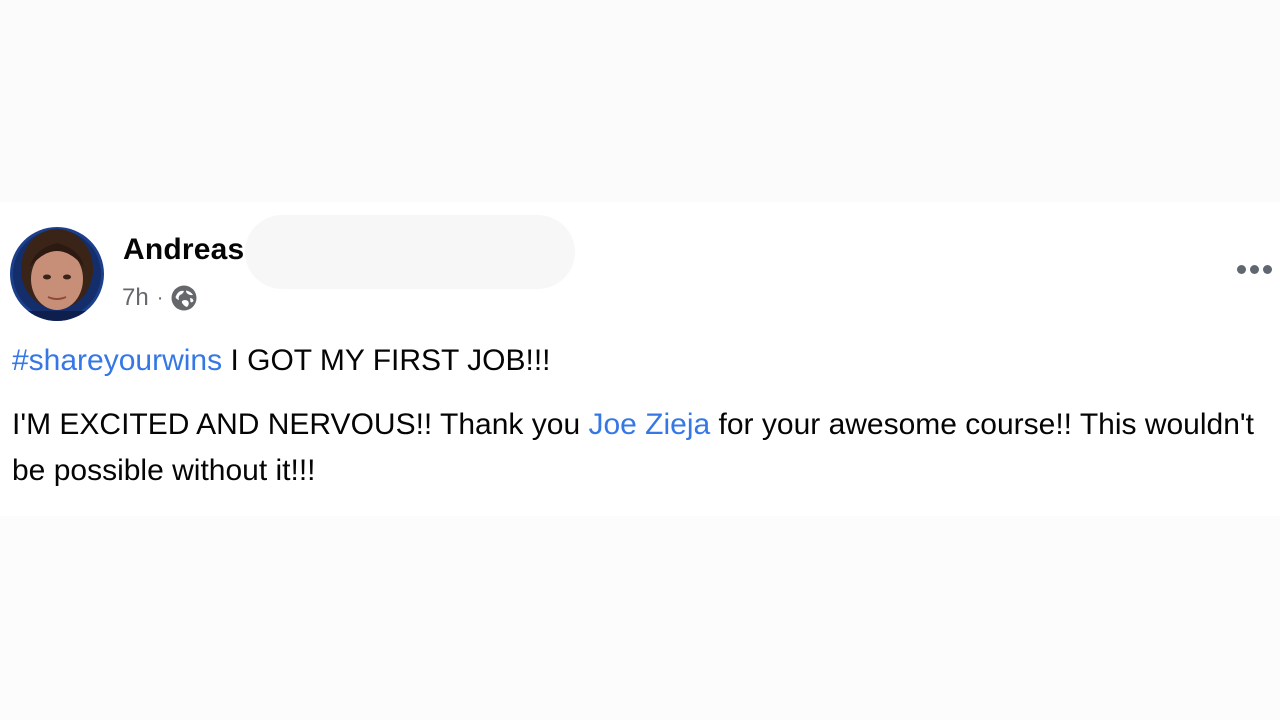 The image size is (1280, 720). Describe the element at coordinates (184, 298) in the screenshot. I see `public-globe-icon` at that location.